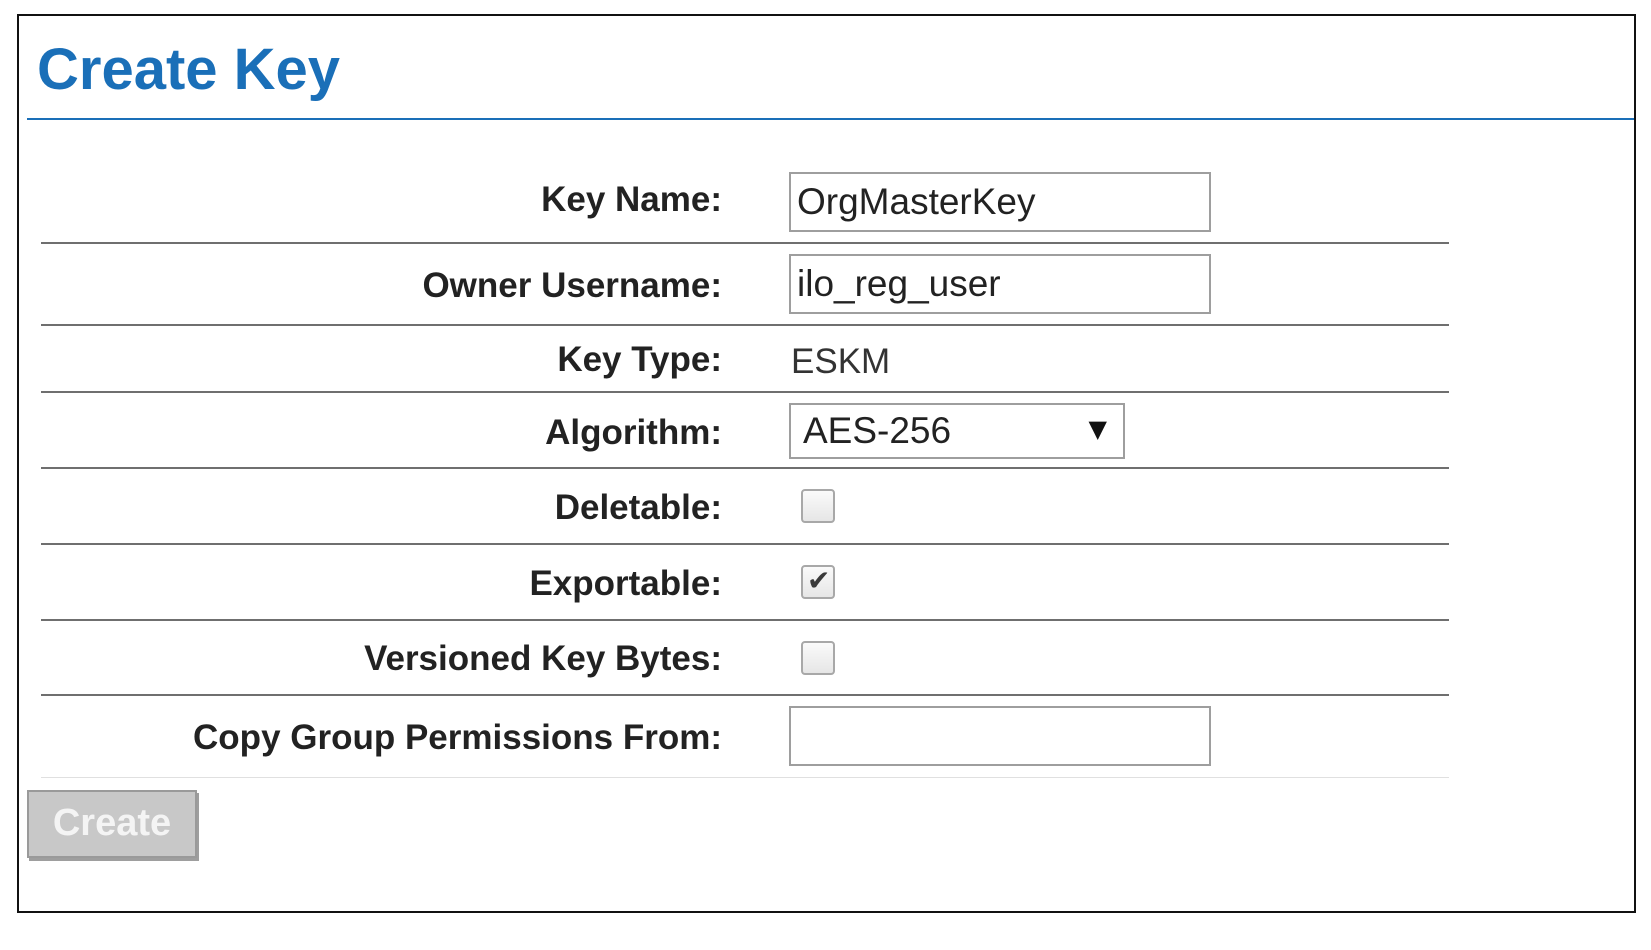 This screenshot has width=1651, height=950. Describe the element at coordinates (1000, 202) in the screenshot. I see `key-name-input` at that location.